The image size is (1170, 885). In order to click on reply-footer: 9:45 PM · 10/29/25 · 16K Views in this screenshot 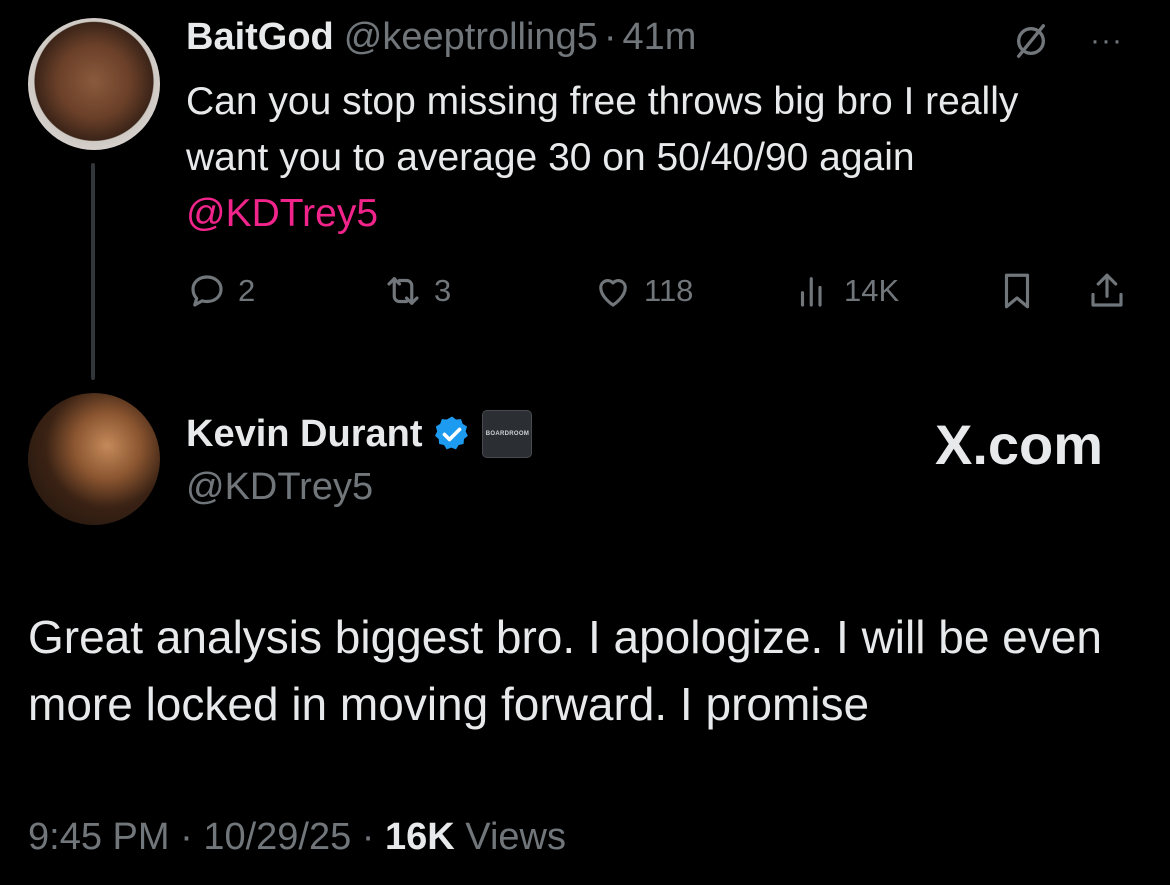, I will do `click(297, 837)`.